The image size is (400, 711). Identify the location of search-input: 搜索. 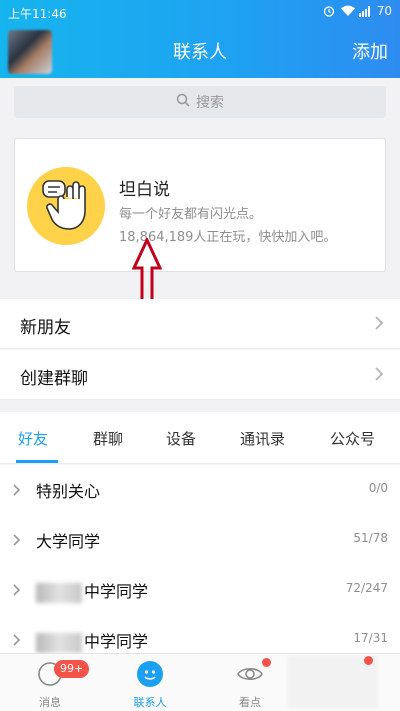
(200, 102).